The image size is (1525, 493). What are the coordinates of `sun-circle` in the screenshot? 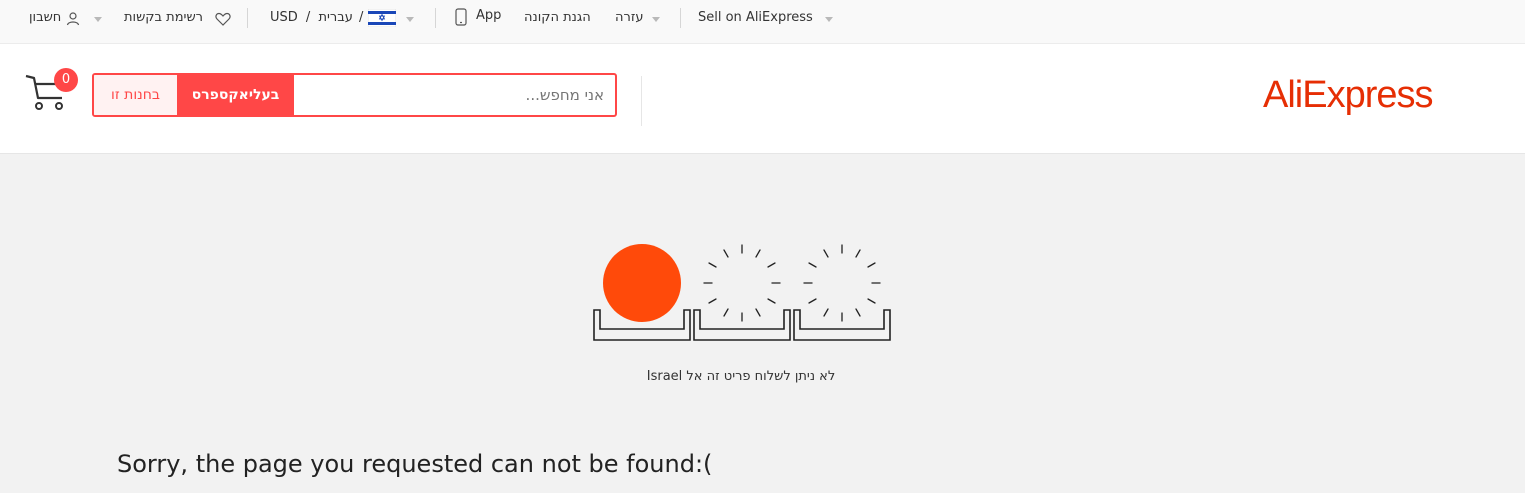 It's located at (642, 283).